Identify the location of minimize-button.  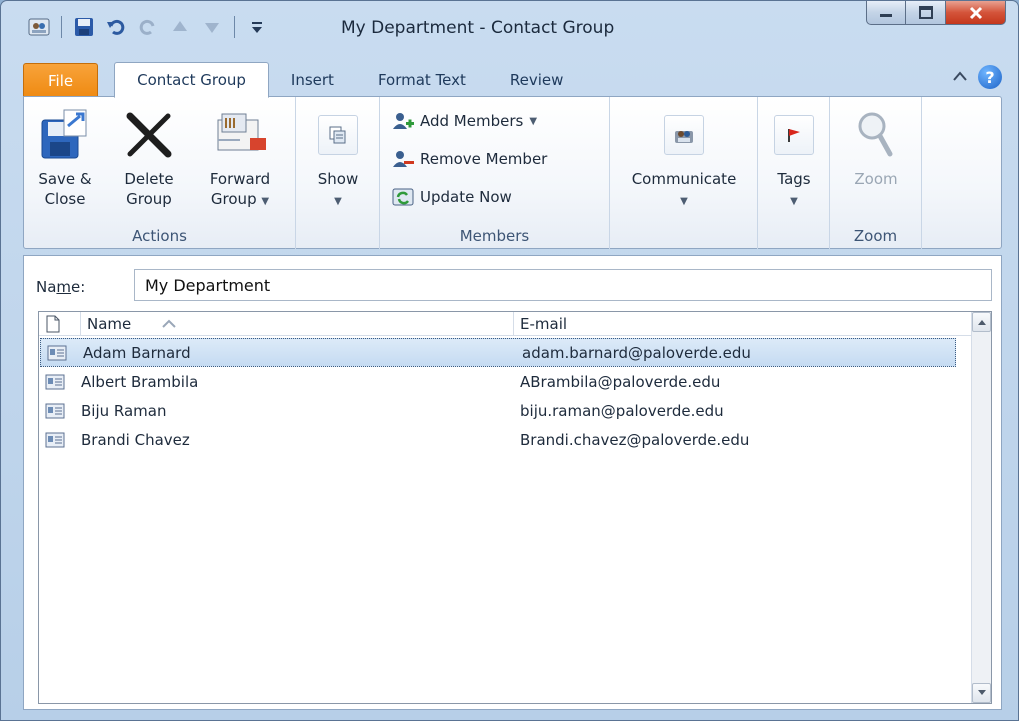
(886, 13).